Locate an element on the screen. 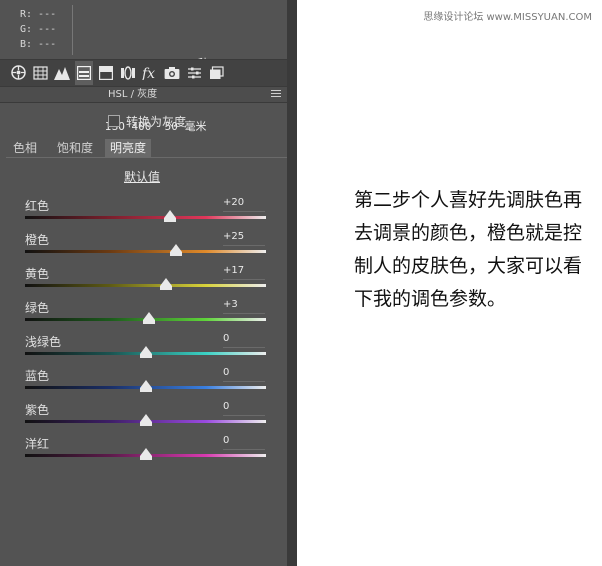  tone-curve-icon is located at coordinates (40, 72).